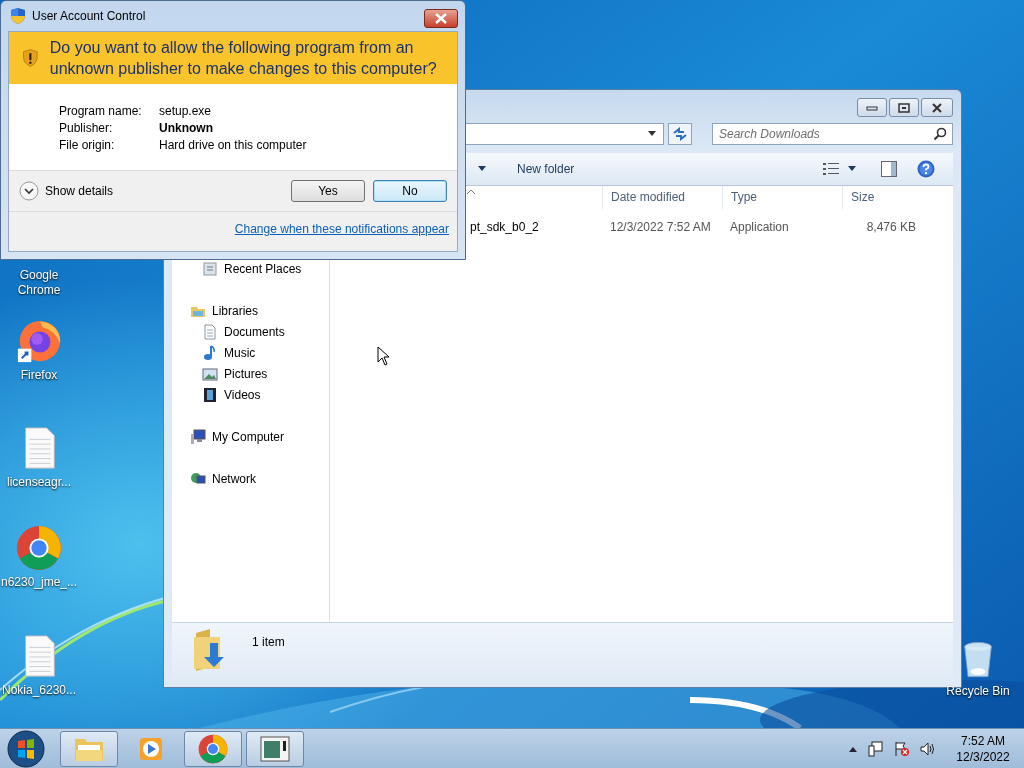  Describe the element at coordinates (210, 373) in the screenshot. I see `pictures-icon` at that location.